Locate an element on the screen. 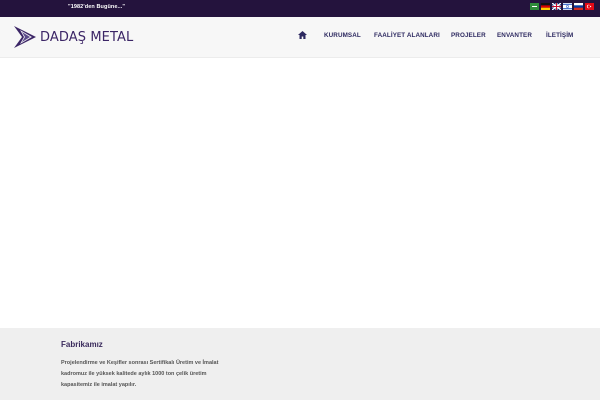  israel-flag-icon is located at coordinates (567, 6).